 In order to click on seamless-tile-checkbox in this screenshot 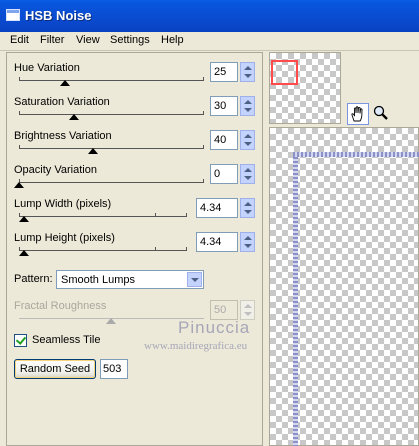, I will do `click(20, 340)`.